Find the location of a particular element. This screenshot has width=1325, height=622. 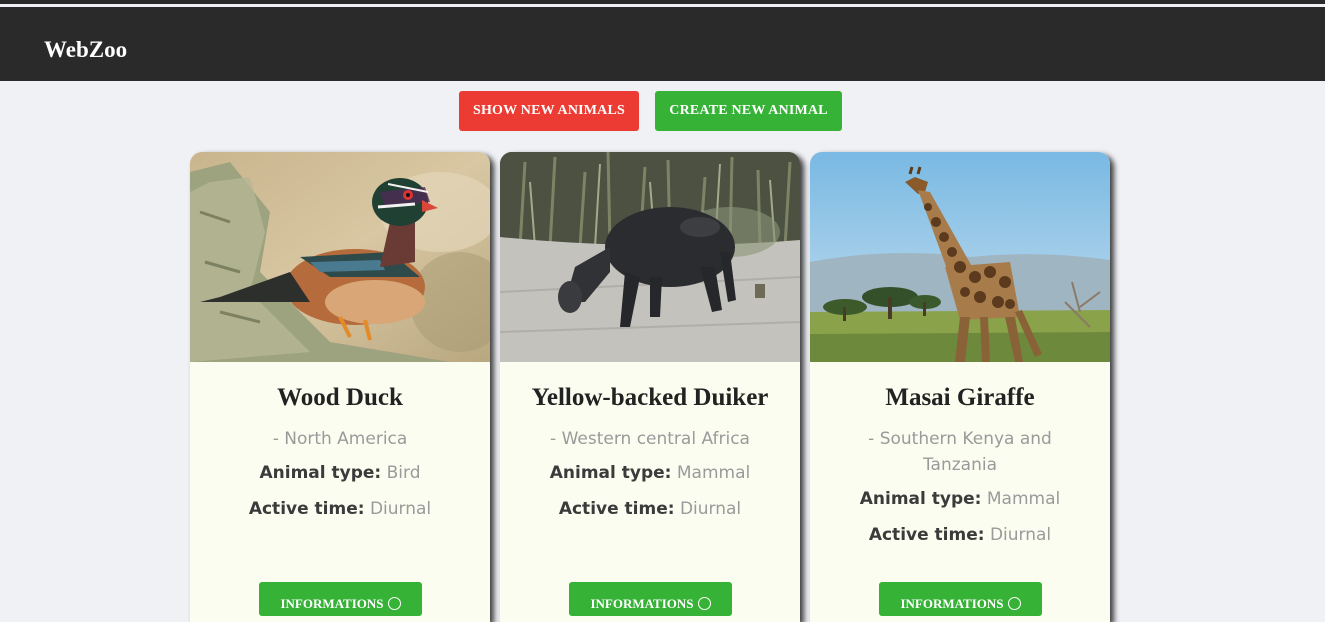

animal-type-value: Bird is located at coordinates (403, 473).